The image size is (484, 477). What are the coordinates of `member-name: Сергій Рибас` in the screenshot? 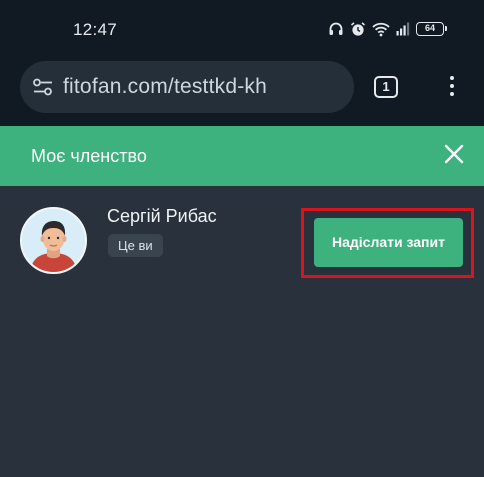 It's located at (162, 216).